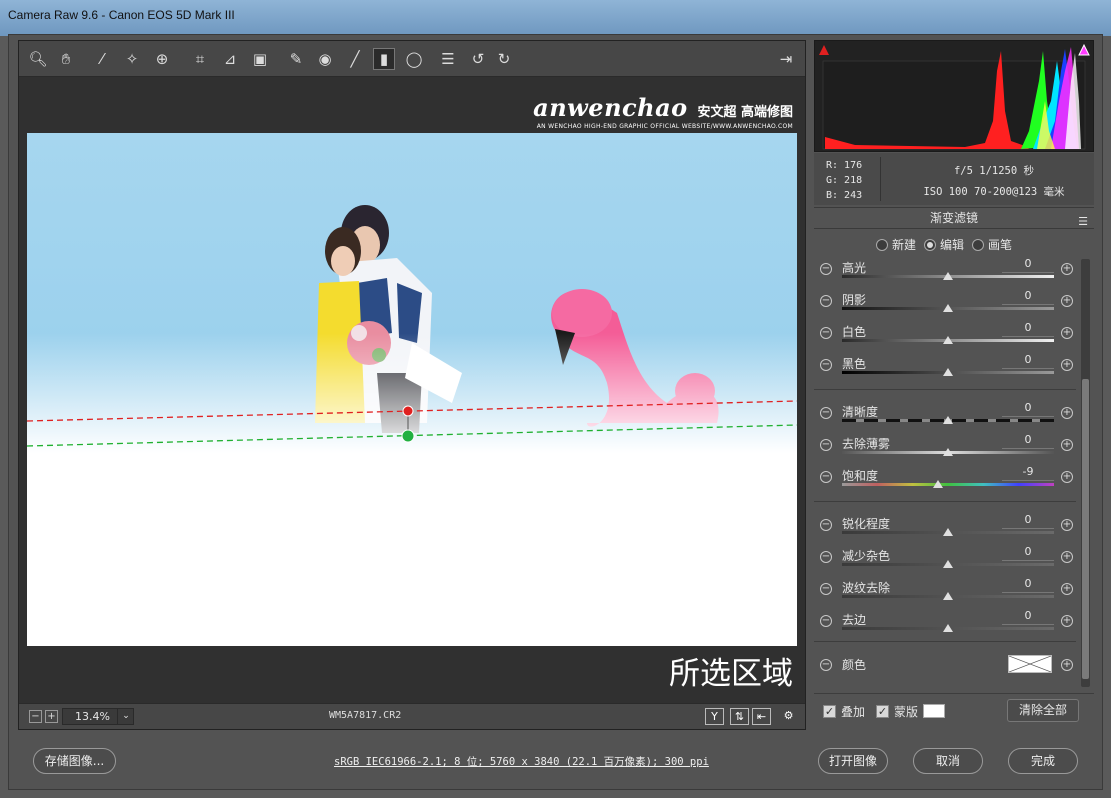  What do you see at coordinates (504, 59) in the screenshot?
I see `rotate-right-icon: ↻` at bounding box center [504, 59].